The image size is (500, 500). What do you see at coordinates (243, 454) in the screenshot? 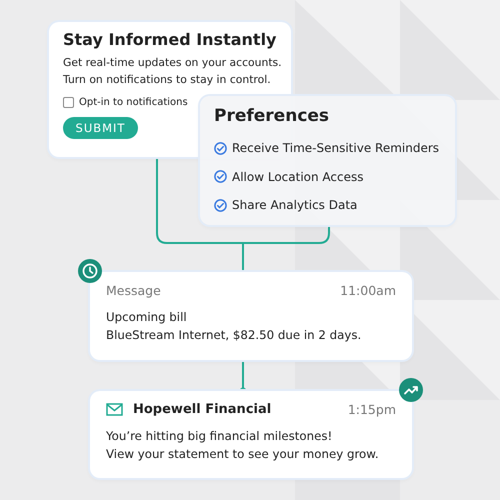
I see `message-text: View your statement to see your money grow.` at bounding box center [243, 454].